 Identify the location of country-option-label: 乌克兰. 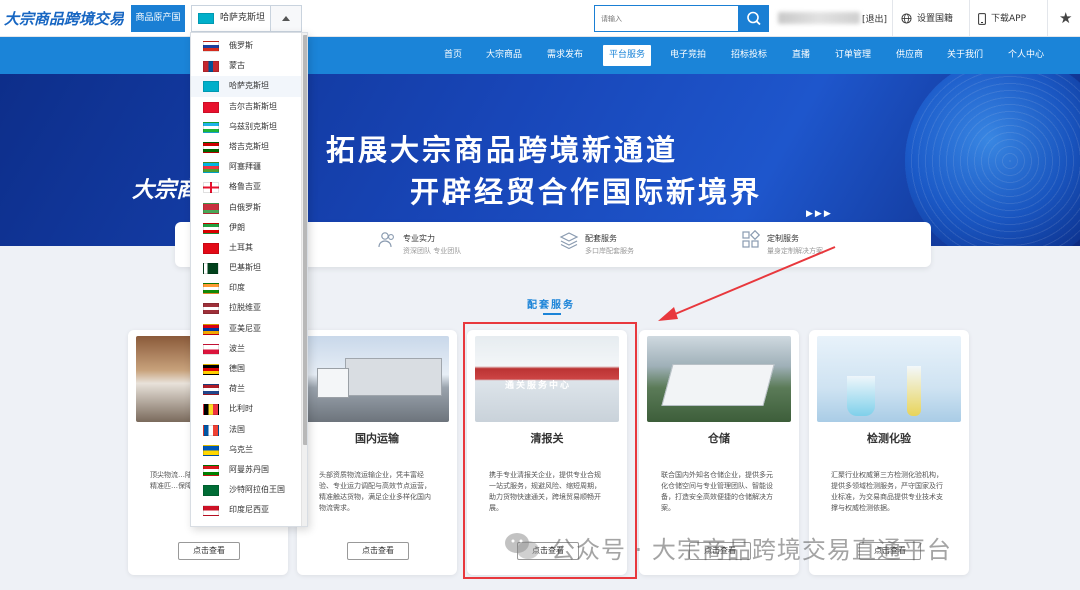
(241, 449).